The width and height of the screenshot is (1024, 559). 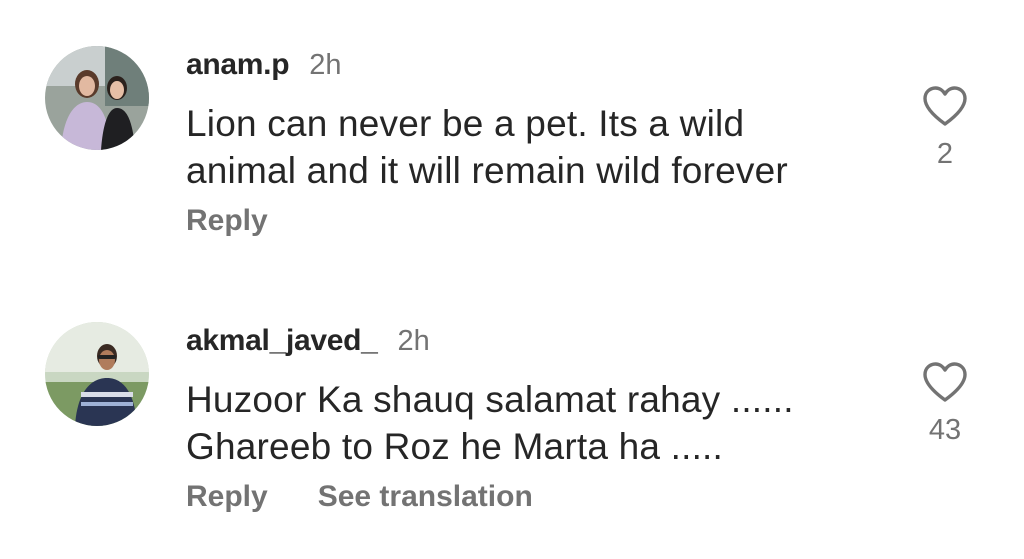 What do you see at coordinates (282, 341) in the screenshot?
I see `username: akmal_javed_` at bounding box center [282, 341].